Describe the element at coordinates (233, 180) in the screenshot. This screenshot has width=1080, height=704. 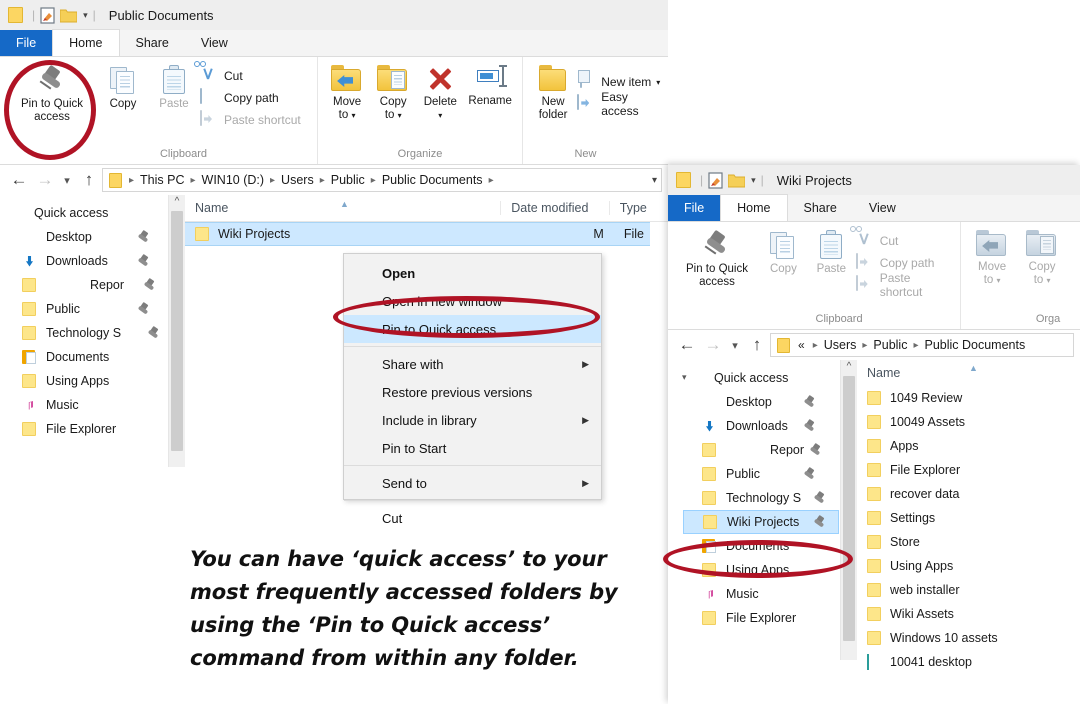
I see `breadcrumb-item-1: WIN10 (D:)` at that location.